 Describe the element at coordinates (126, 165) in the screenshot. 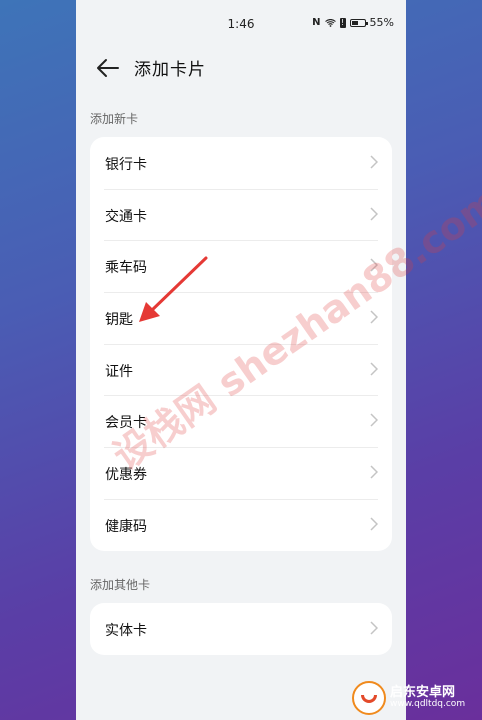

I see `list-item-label: 银行卡` at that location.